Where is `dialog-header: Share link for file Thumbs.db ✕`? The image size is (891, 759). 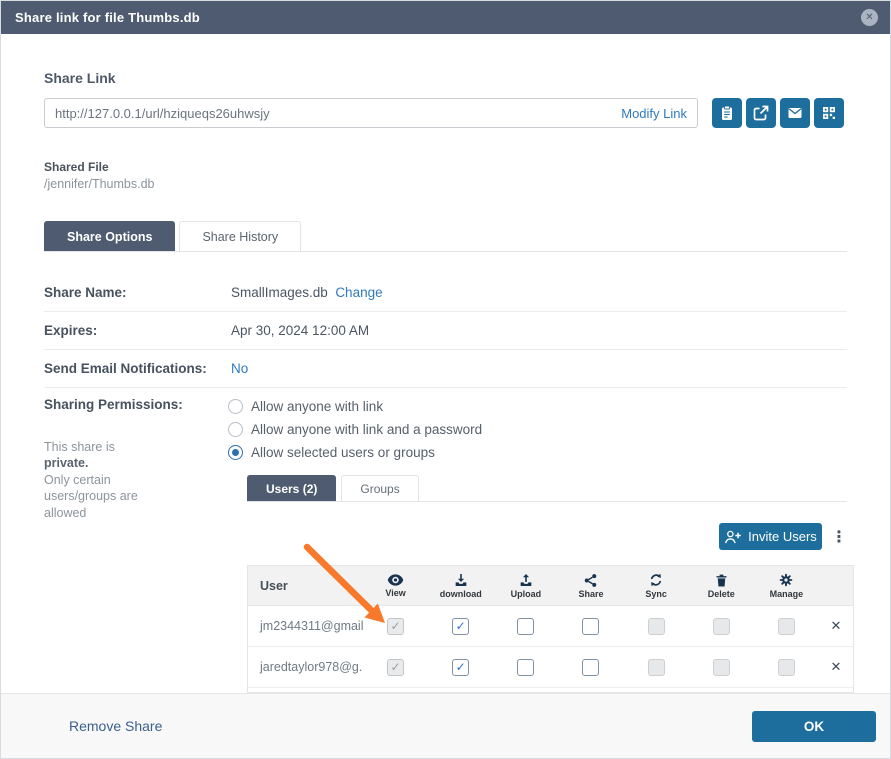 dialog-header: Share link for file Thumbs.db ✕ is located at coordinates (445, 17).